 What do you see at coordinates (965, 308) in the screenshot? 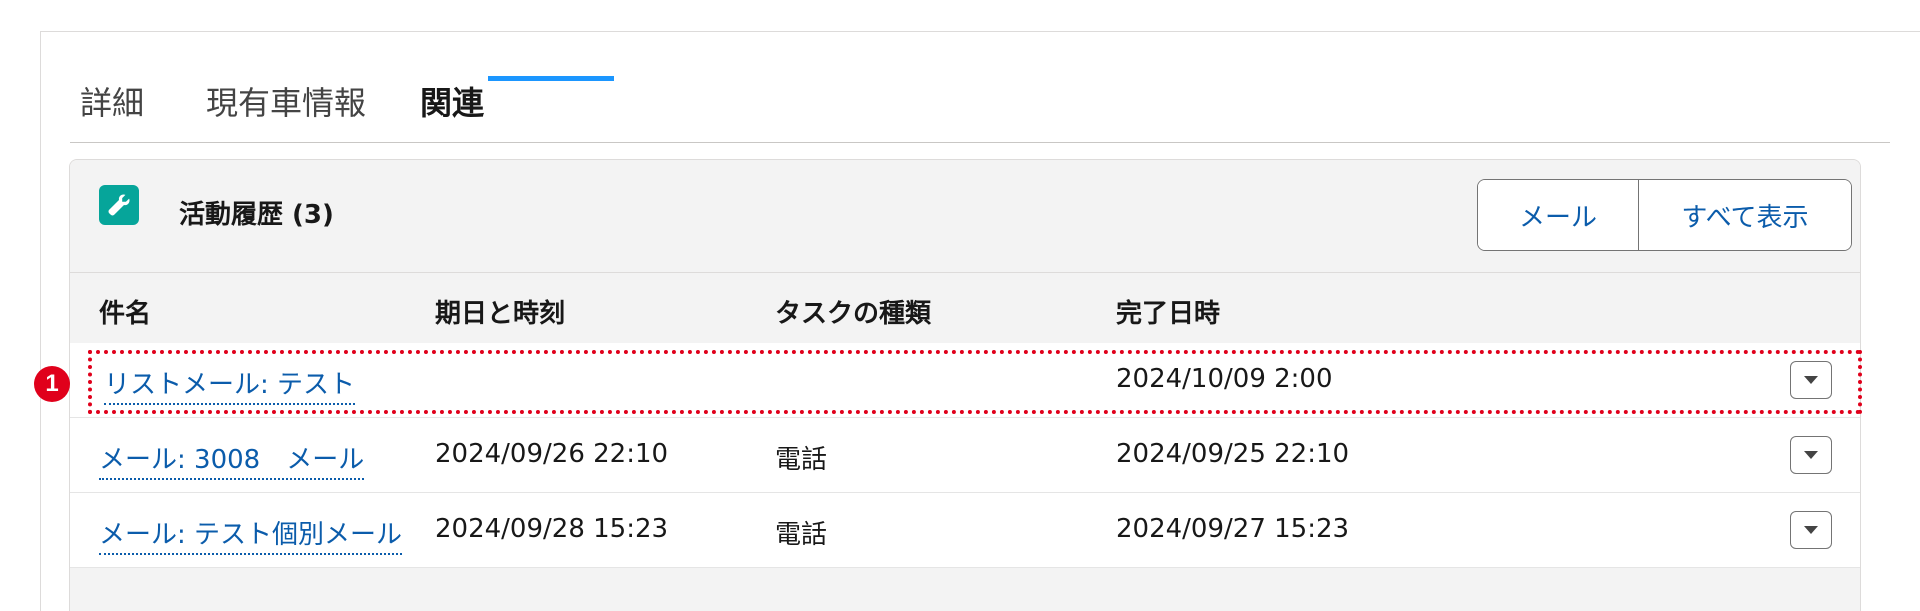
I see `table-header: 件名 期日と時刻 タスクの種類 完了日時` at bounding box center [965, 308].